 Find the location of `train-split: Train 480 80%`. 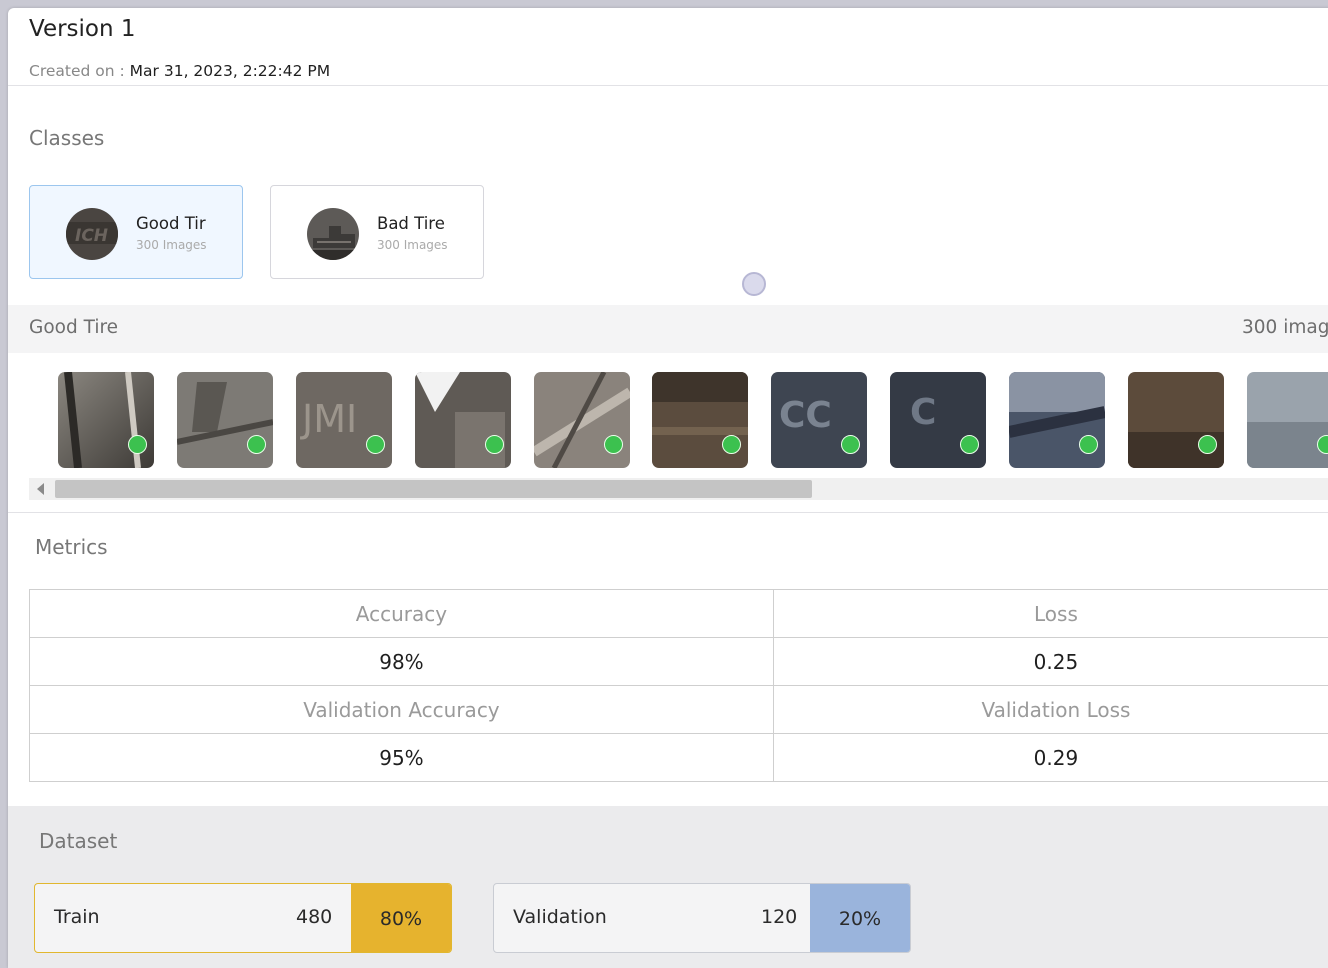

train-split: Train 480 80% is located at coordinates (243, 918).